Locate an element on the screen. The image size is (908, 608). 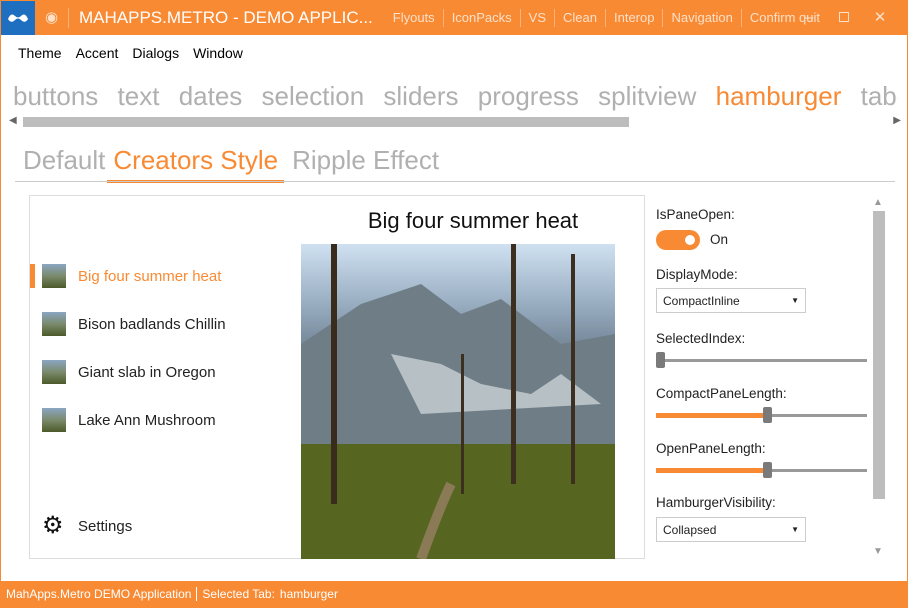
settings-label: Settings is located at coordinates (105, 526).